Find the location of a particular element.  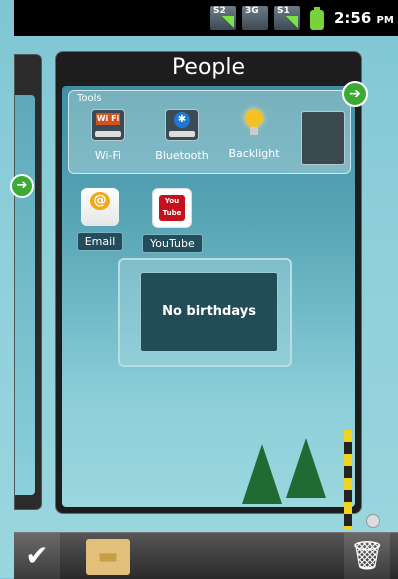

lightbulb-icon is located at coordinates (254, 124).